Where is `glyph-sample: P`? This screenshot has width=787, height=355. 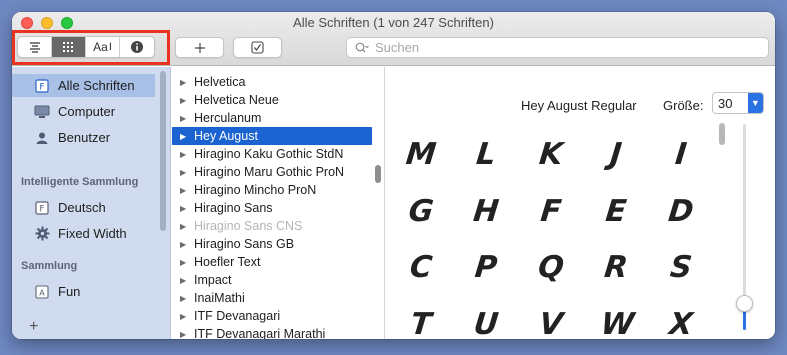 glyph-sample: P is located at coordinates (486, 267).